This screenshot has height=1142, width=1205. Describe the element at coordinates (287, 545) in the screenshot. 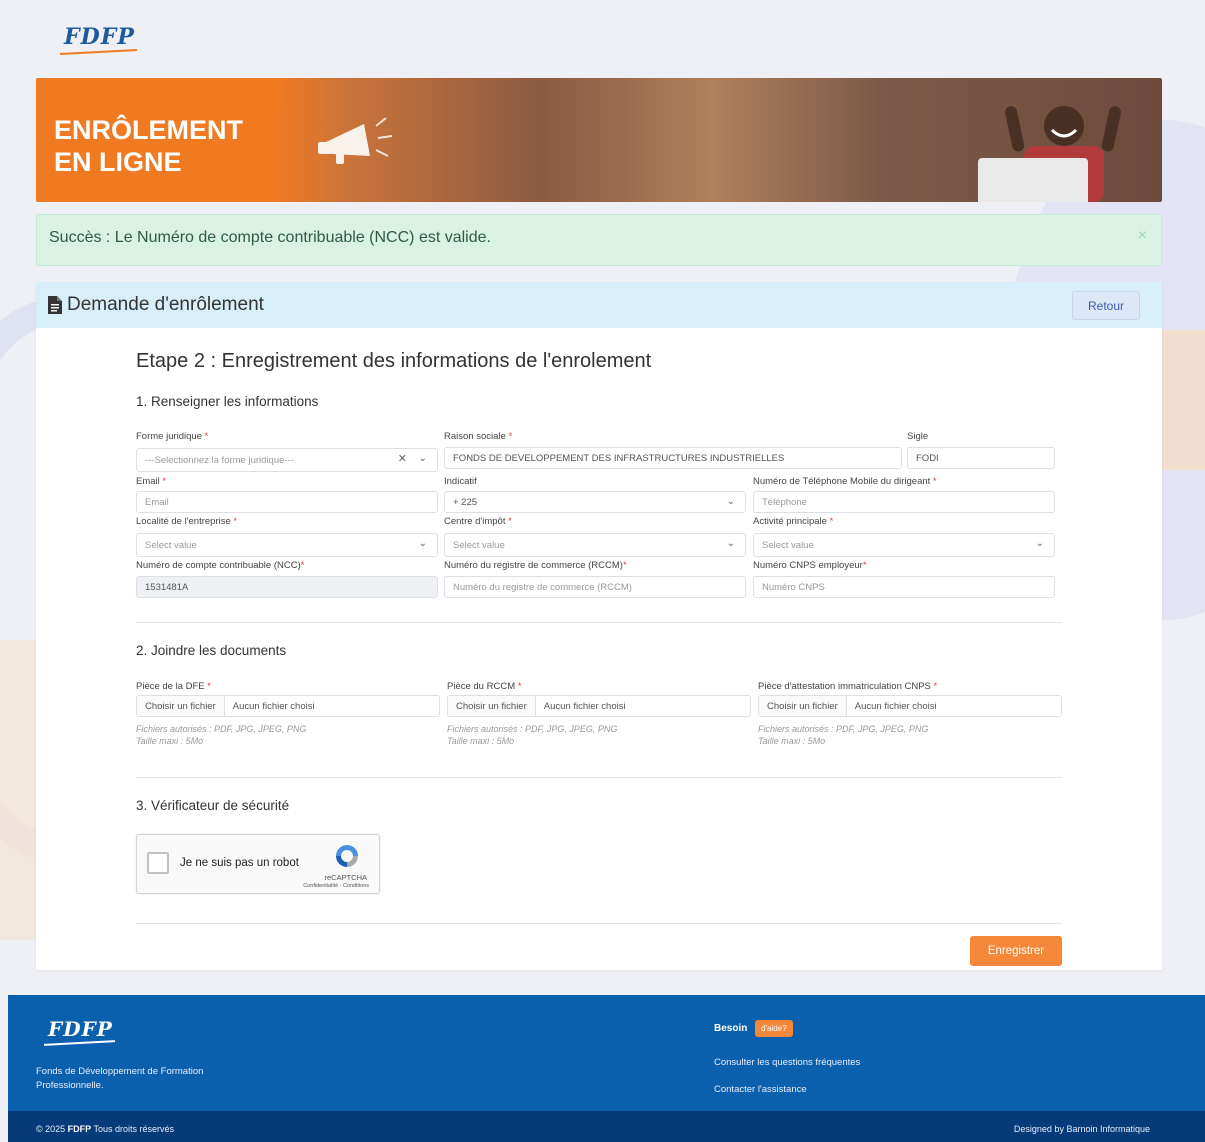

I see `localite-select: Select value ⌄` at that location.